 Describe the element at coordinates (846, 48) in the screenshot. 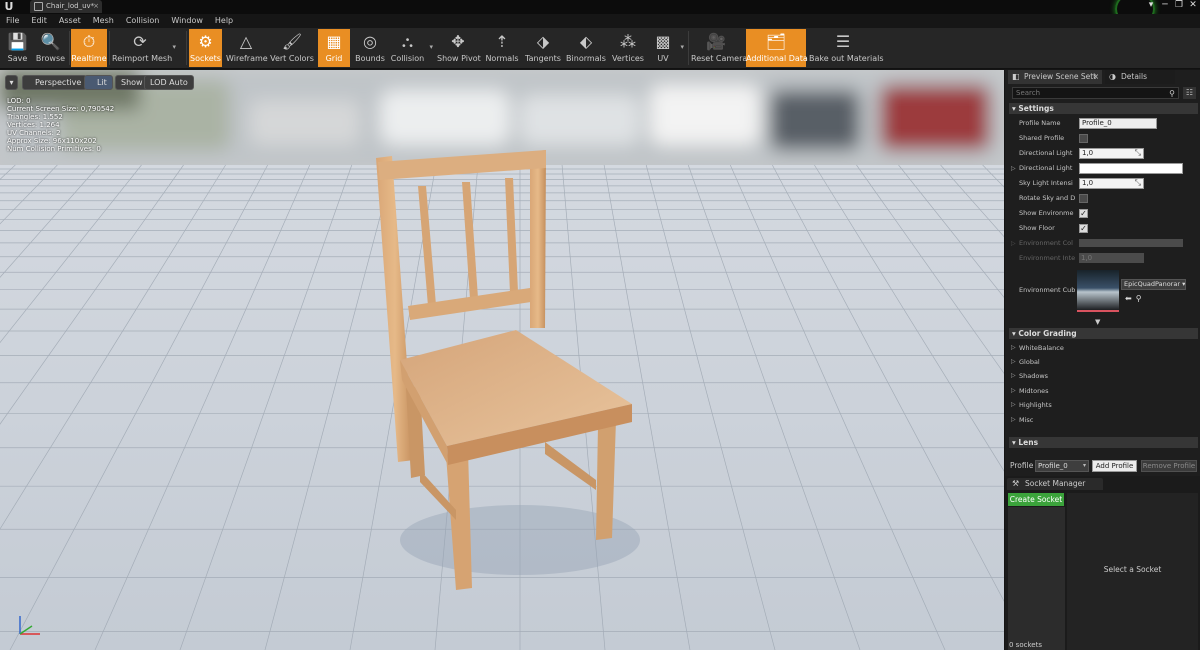

I see `bake-out-materials-button: ☰ Bake out Materials` at that location.